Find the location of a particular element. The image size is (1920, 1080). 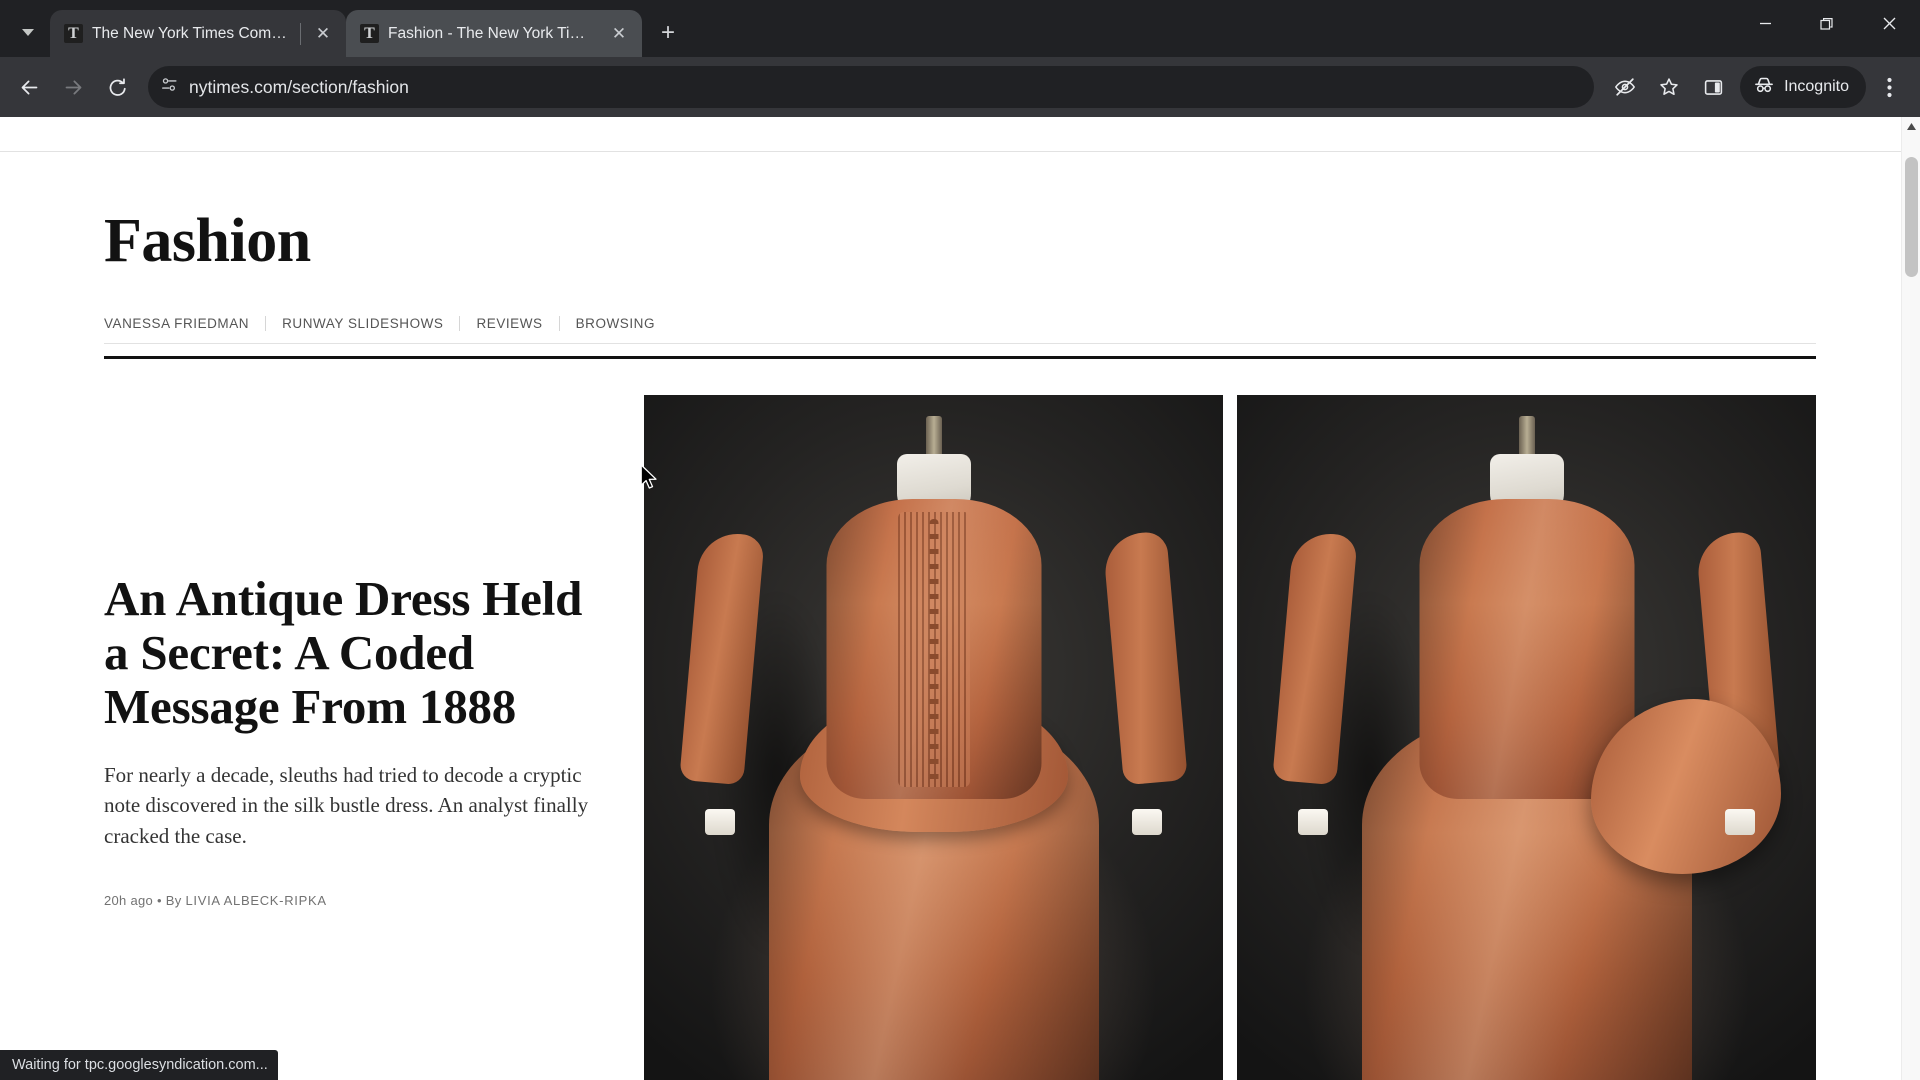

back-button is located at coordinates (29, 87).